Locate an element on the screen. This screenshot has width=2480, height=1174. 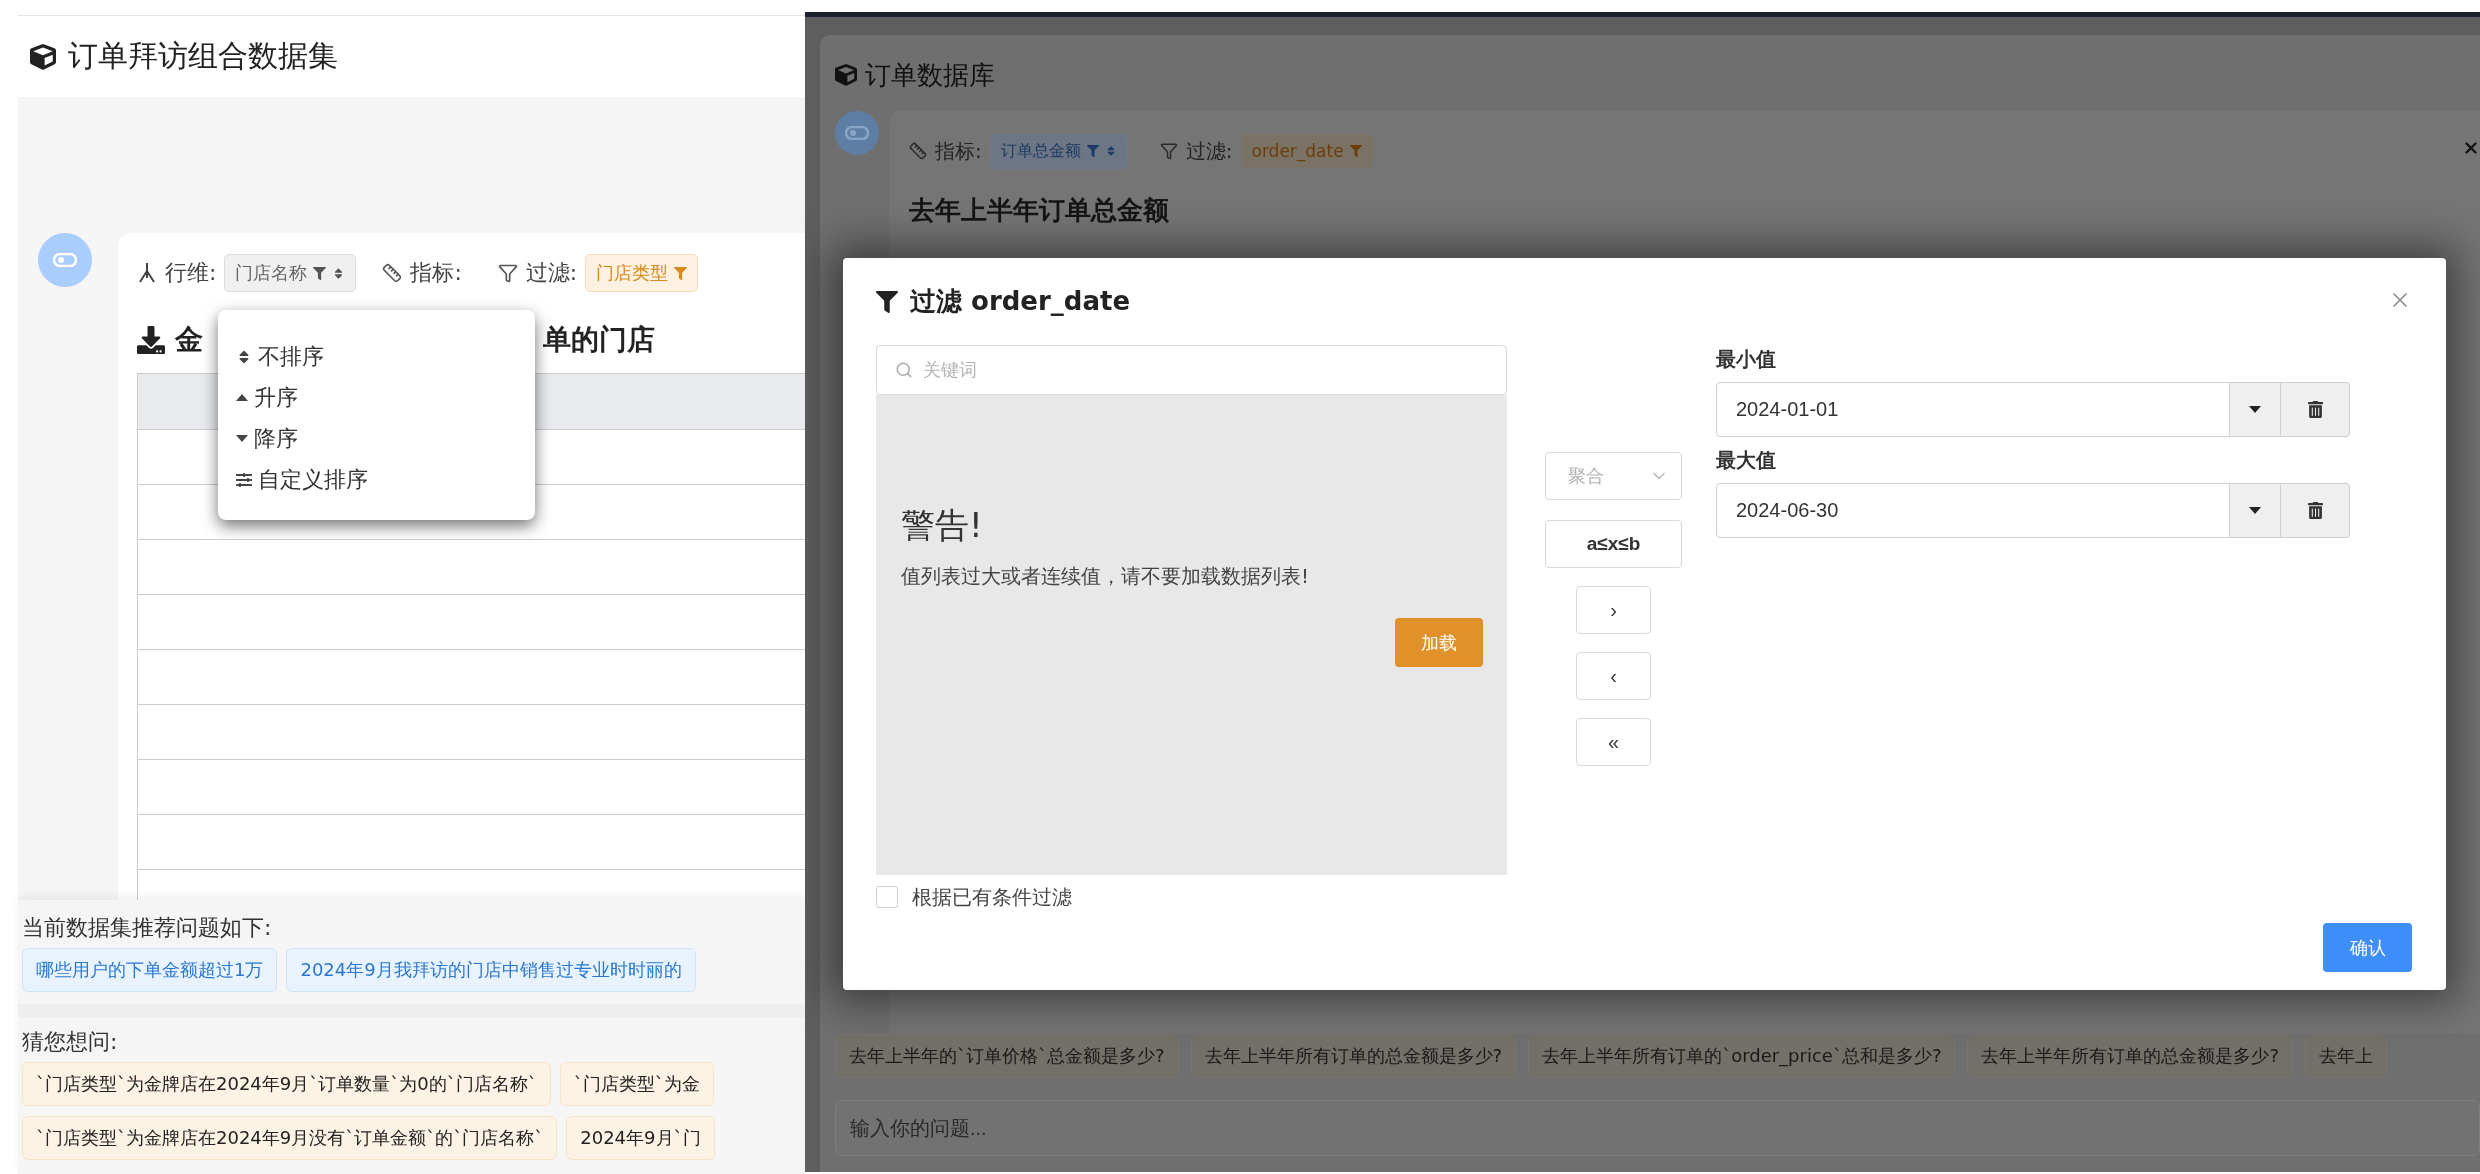
field-label: 最小值 is located at coordinates (1746, 359).